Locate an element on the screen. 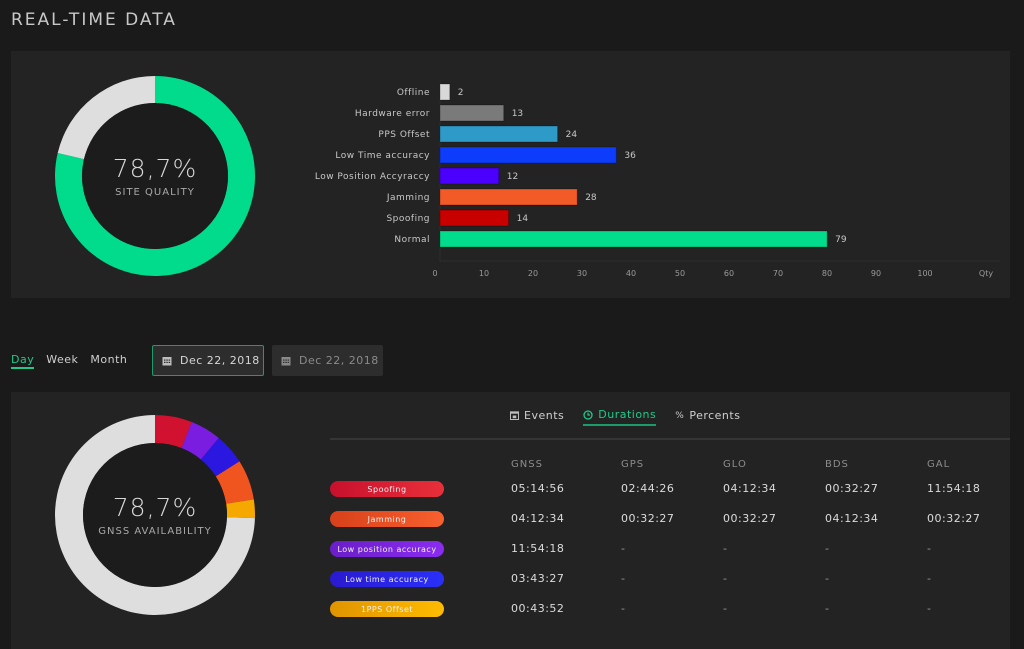  x-tick-label: 20 is located at coordinates (533, 273).